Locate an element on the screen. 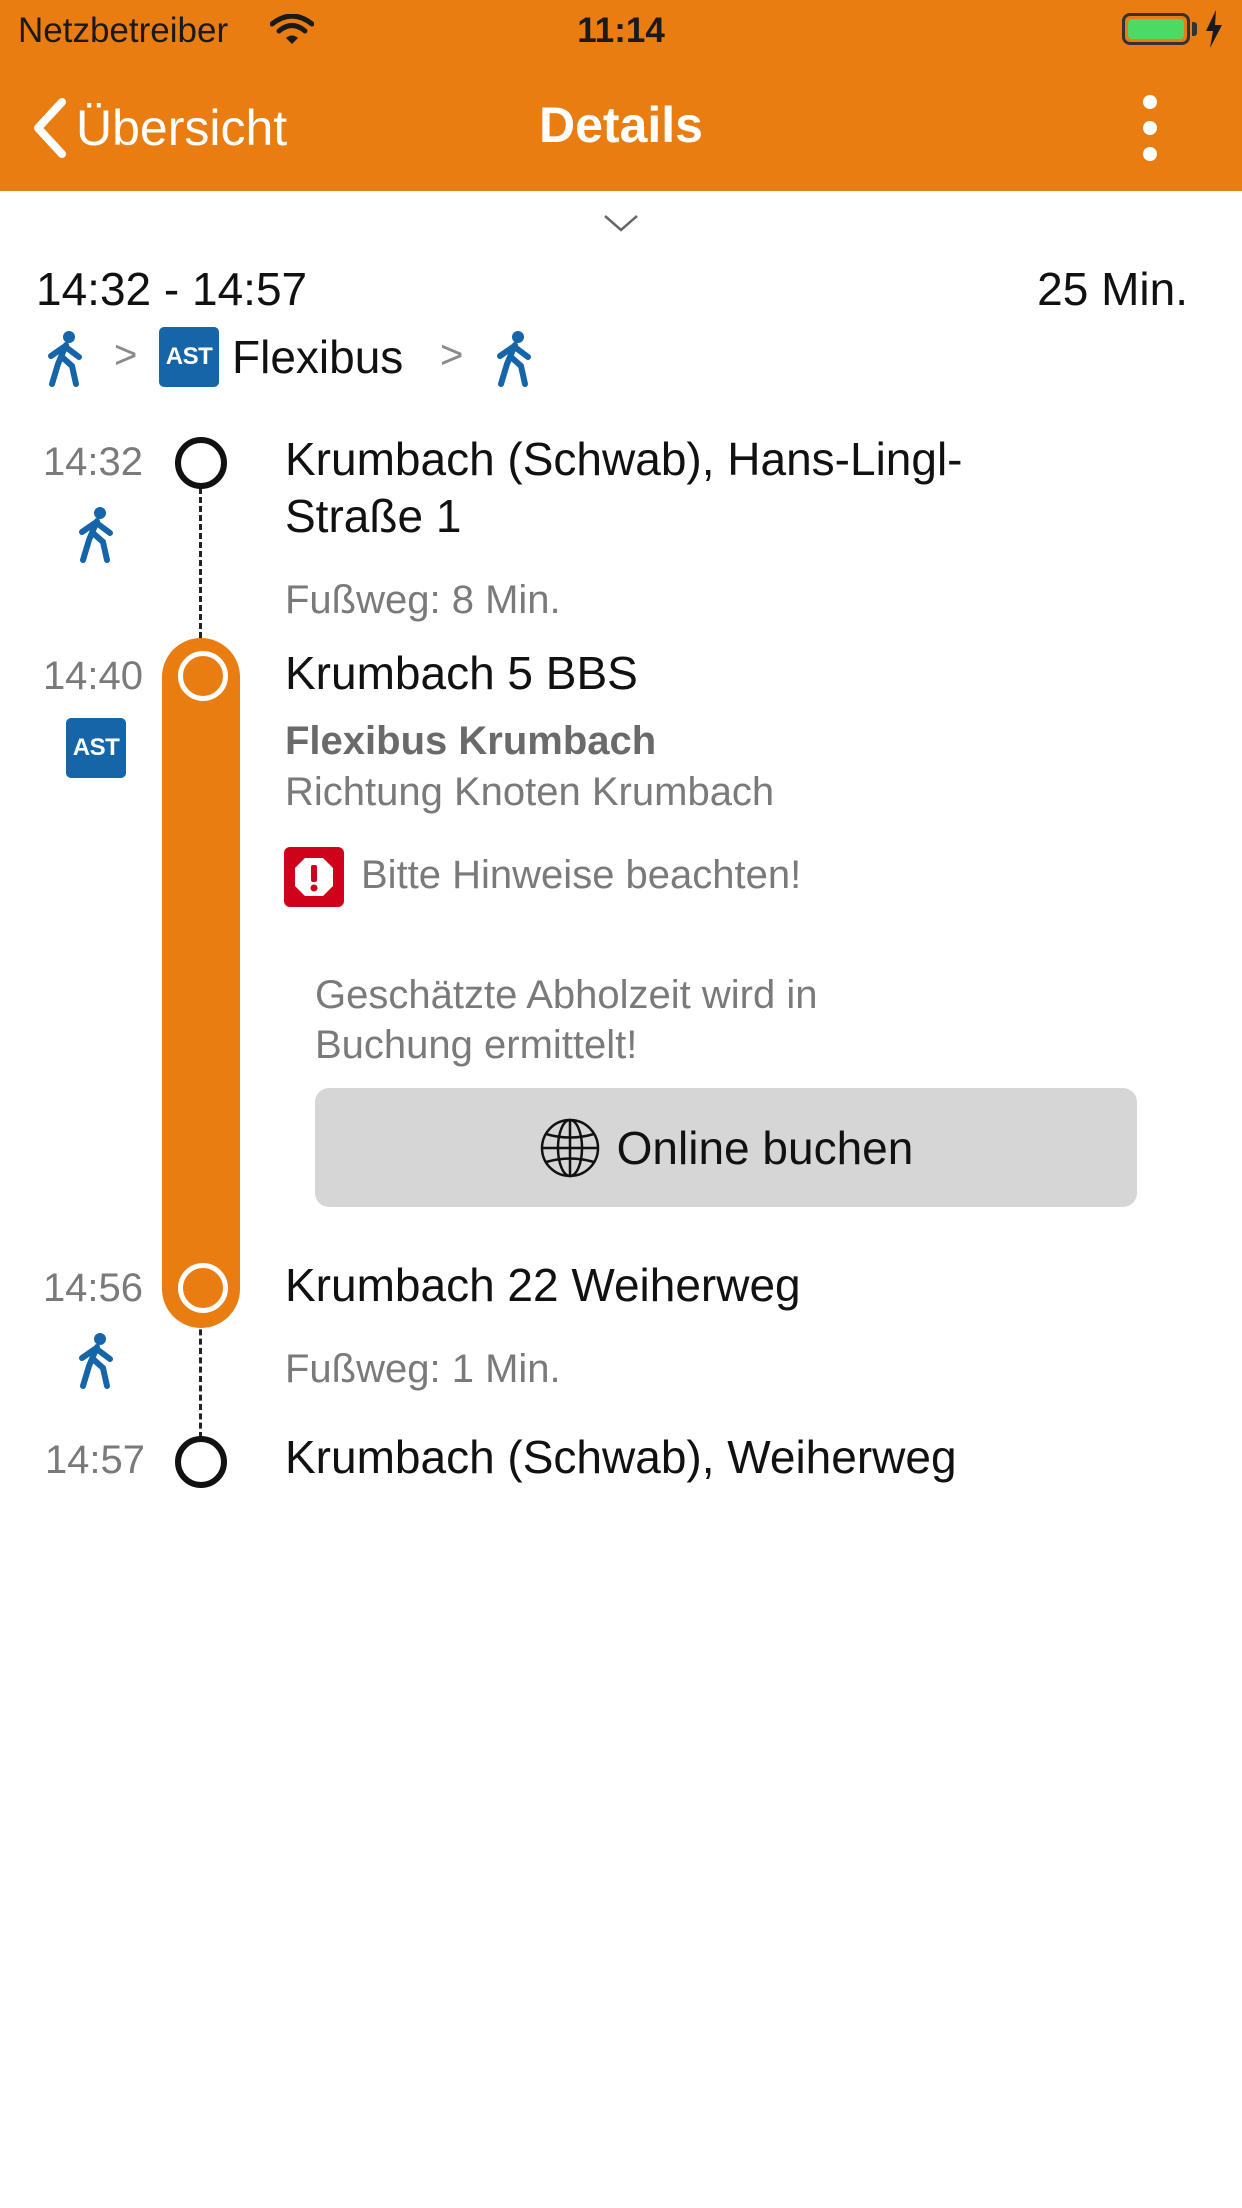  stop-time: 14:40 is located at coordinates (93, 676).